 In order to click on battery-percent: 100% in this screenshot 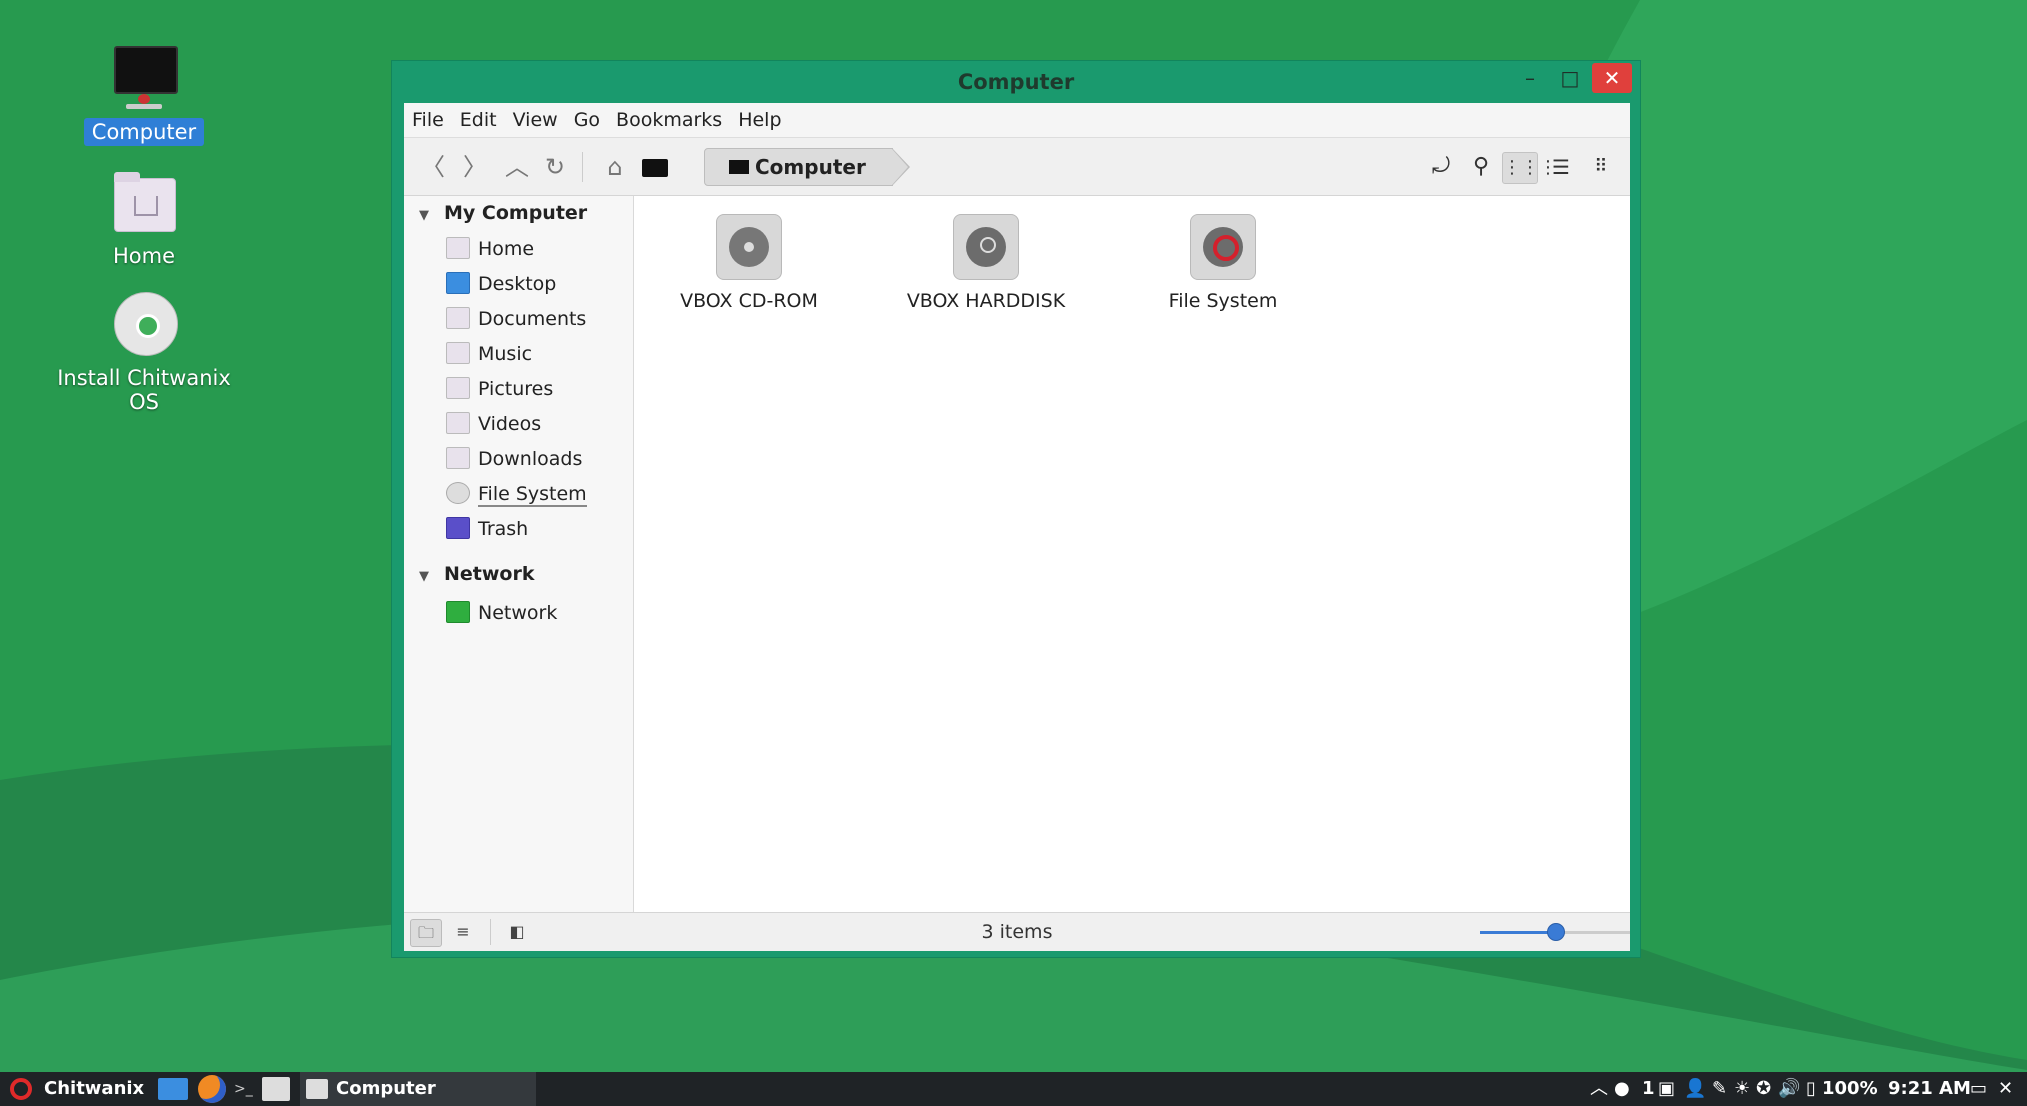, I will do `click(1850, 1089)`.